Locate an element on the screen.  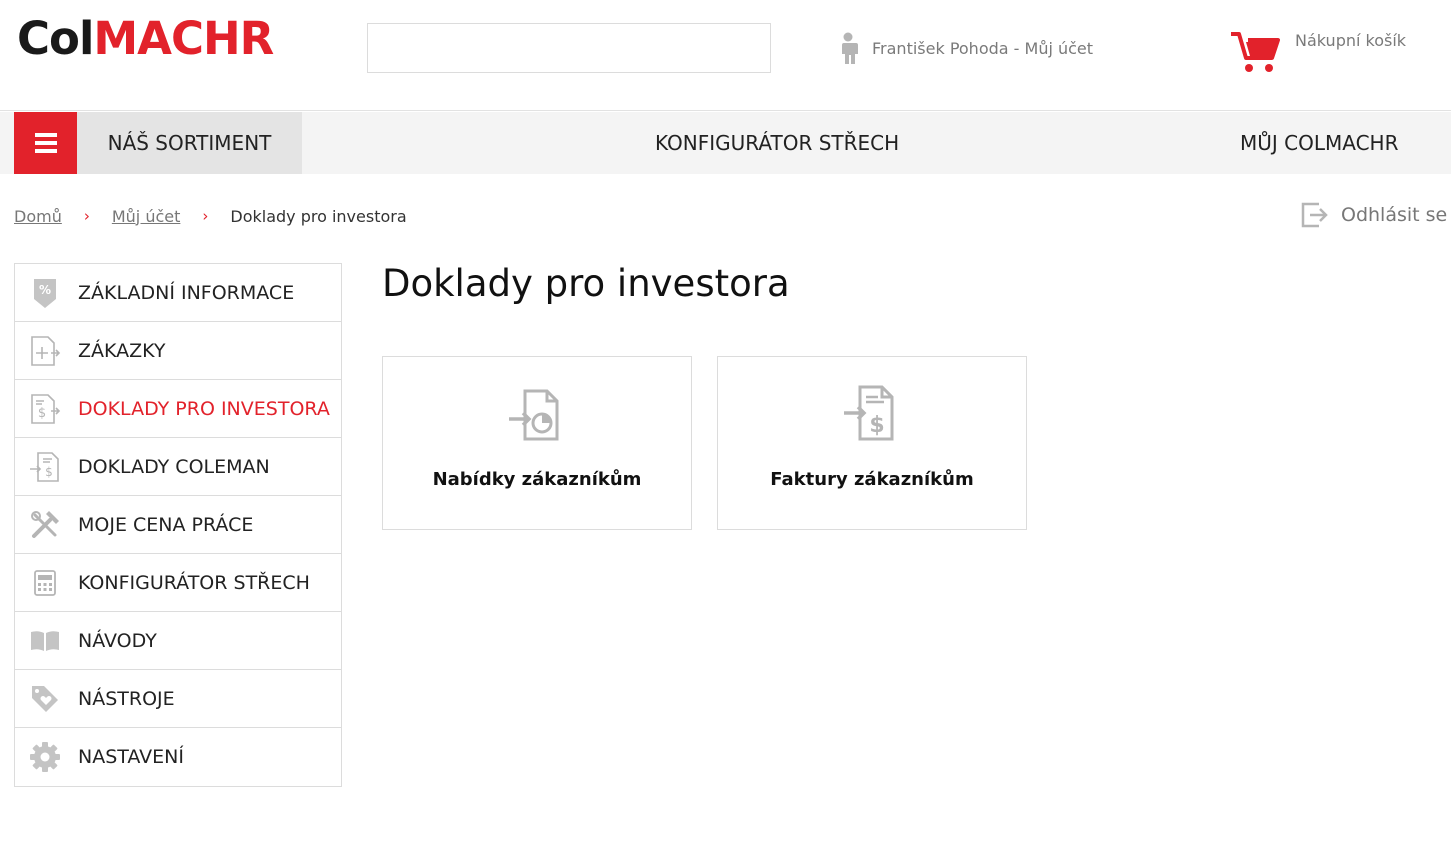
nav-sortiment: NÁŠ SORTIMENT is located at coordinates (189, 143).